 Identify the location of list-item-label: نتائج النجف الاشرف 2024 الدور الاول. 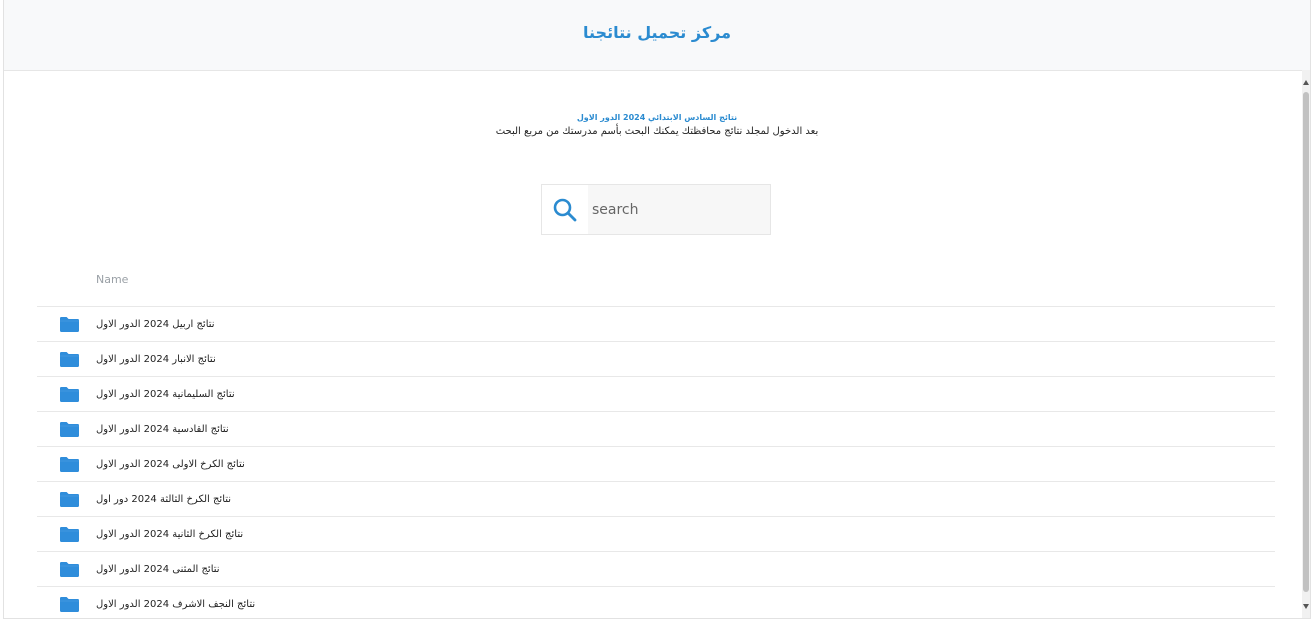
(175, 604).